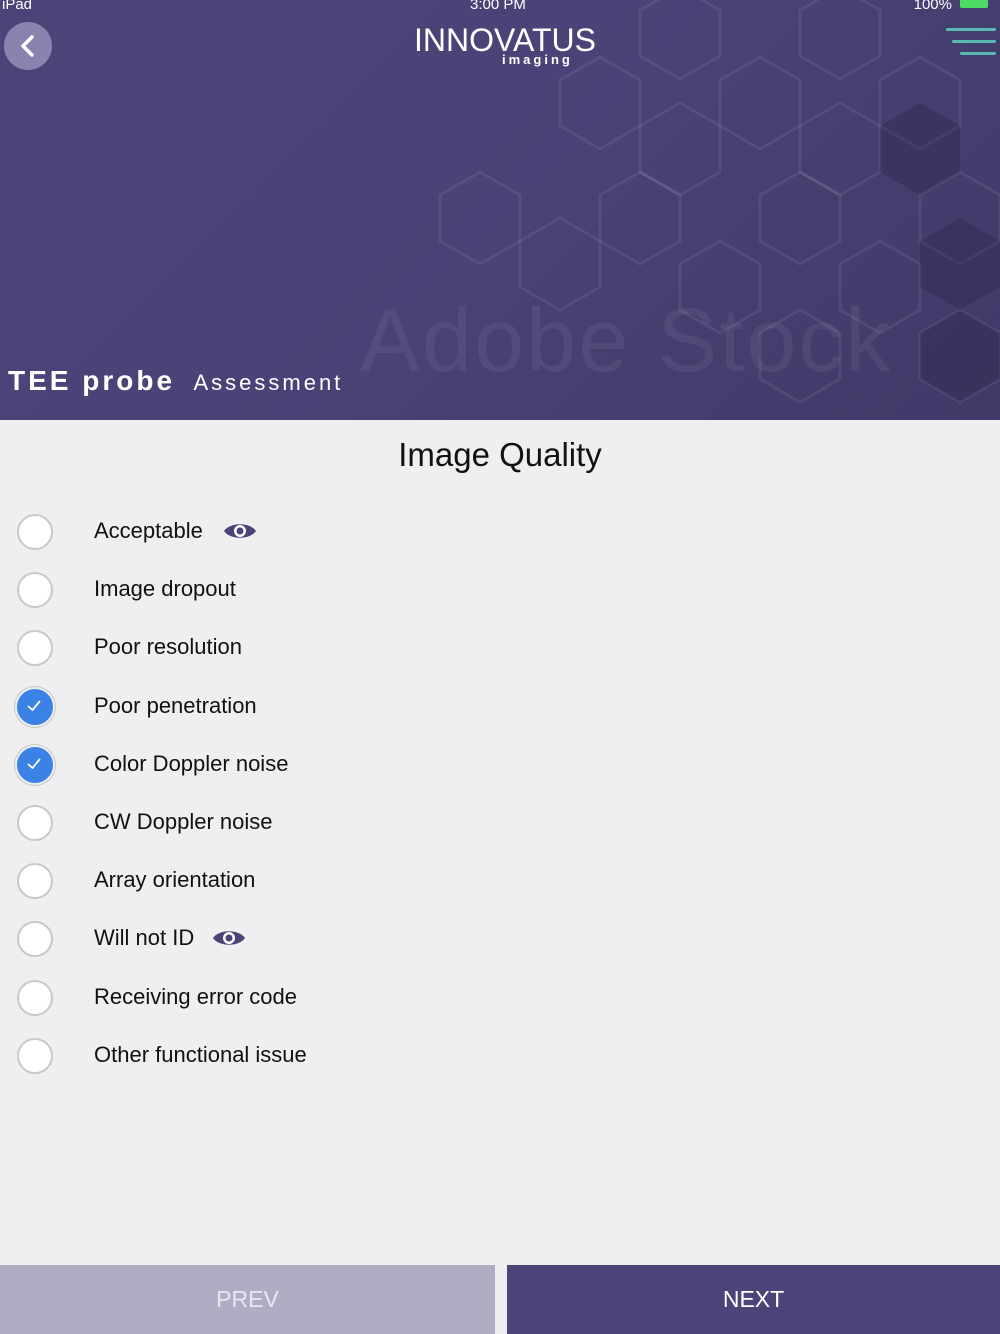 Image resolution: width=1000 pixels, height=1334 pixels. What do you see at coordinates (148, 530) in the screenshot?
I see `option-label: Acceptable` at bounding box center [148, 530].